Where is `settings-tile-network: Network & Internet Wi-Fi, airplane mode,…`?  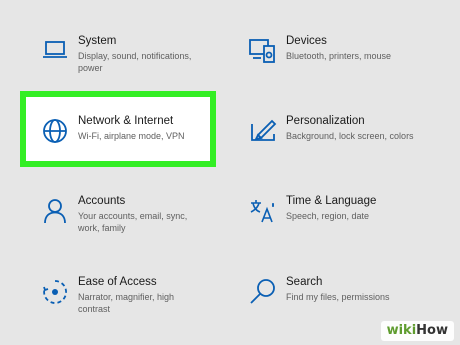 settings-tile-network: Network & Internet Wi-Fi, airplane mode,… is located at coordinates (129, 130).